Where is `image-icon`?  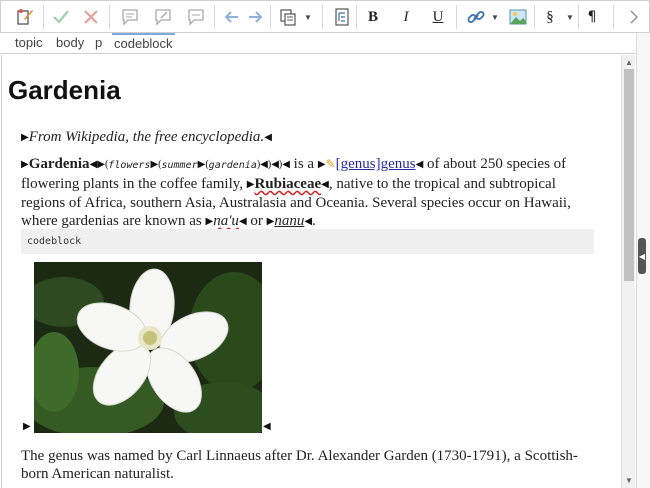
image-icon is located at coordinates (518, 17).